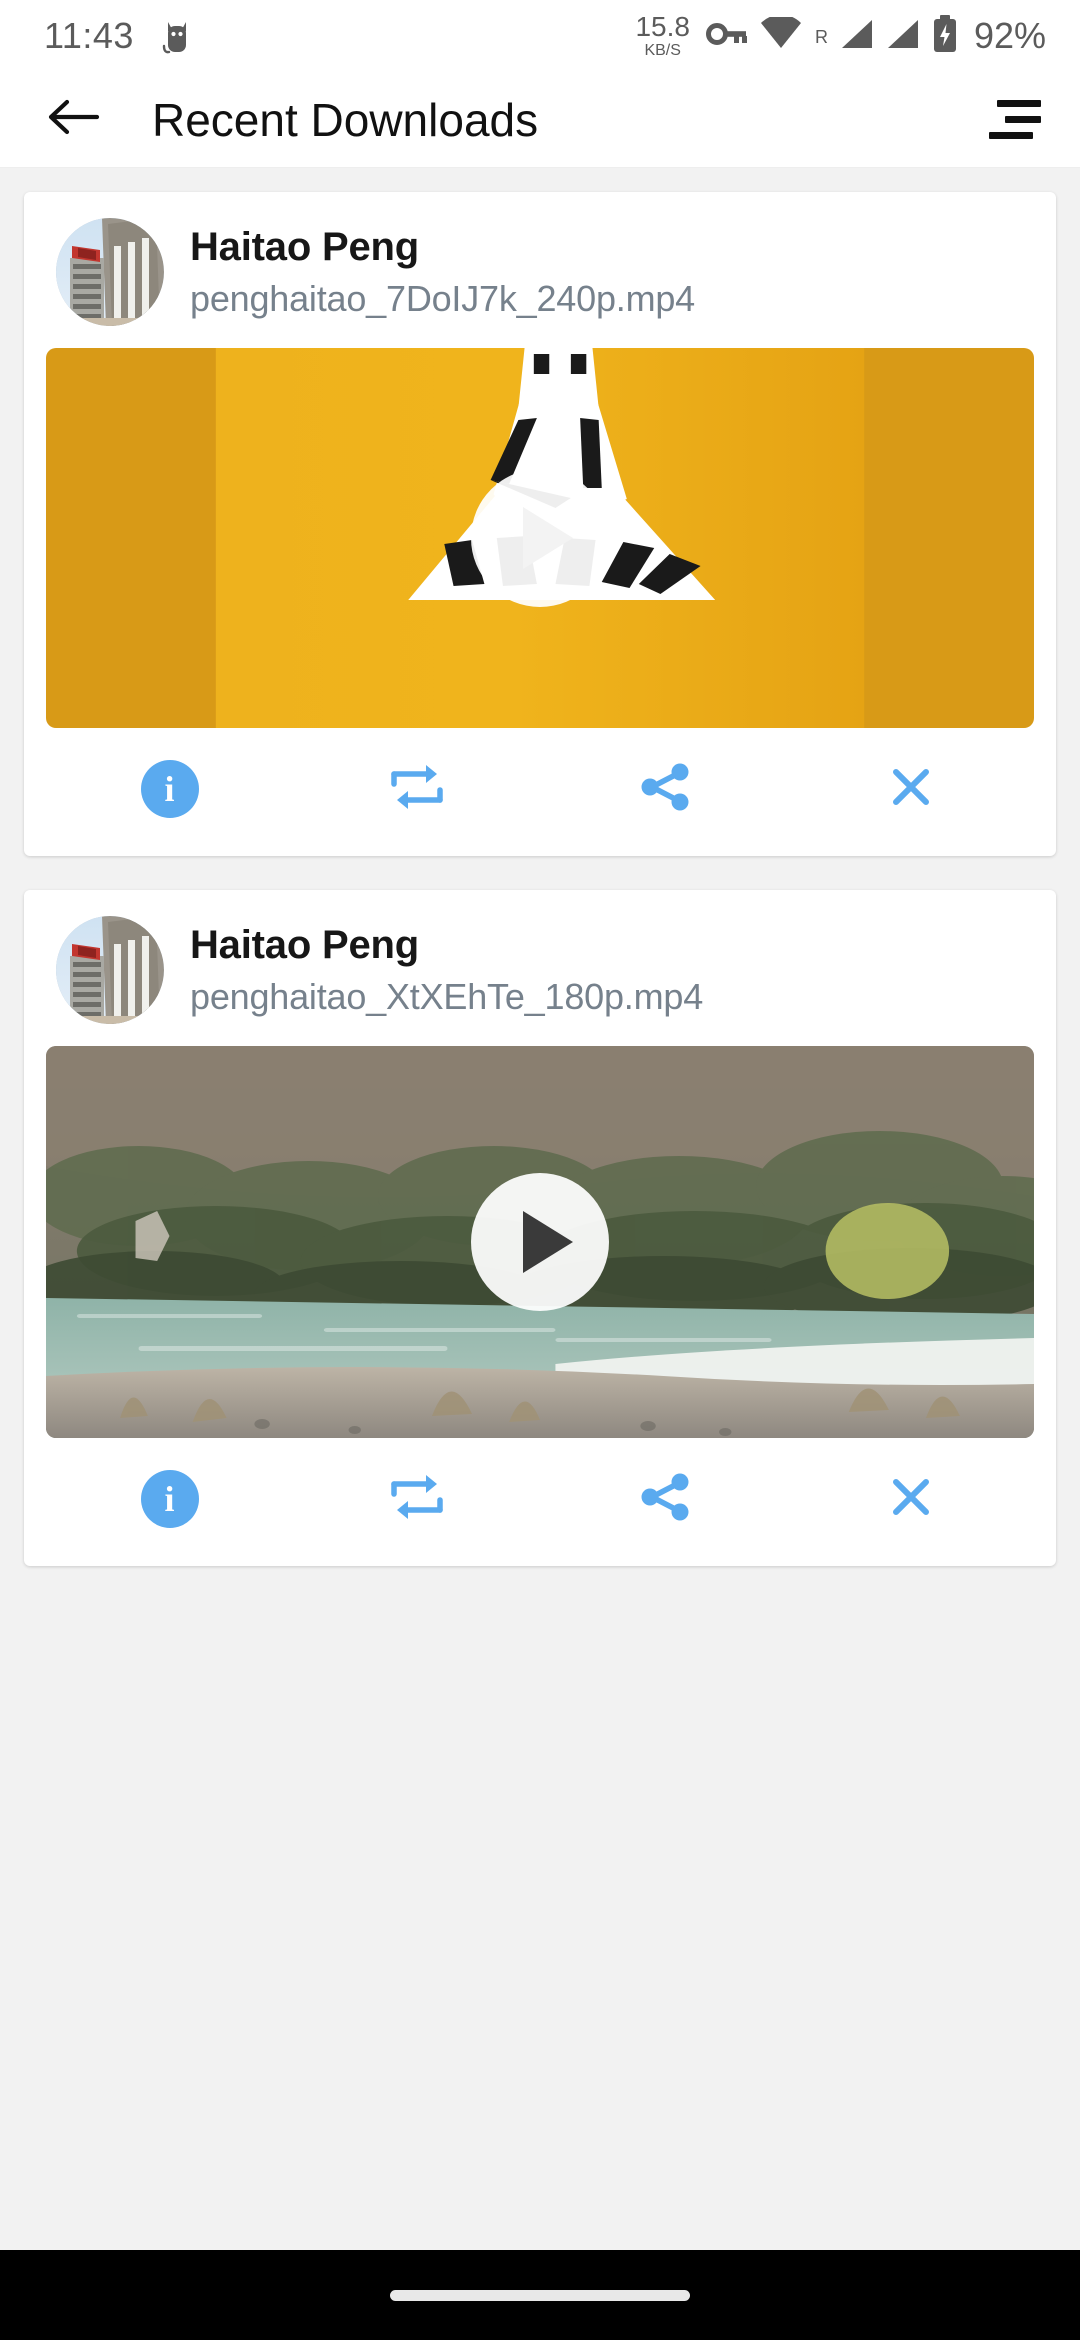  What do you see at coordinates (89, 35) in the screenshot?
I see `status-bar-clock: 11:43` at bounding box center [89, 35].